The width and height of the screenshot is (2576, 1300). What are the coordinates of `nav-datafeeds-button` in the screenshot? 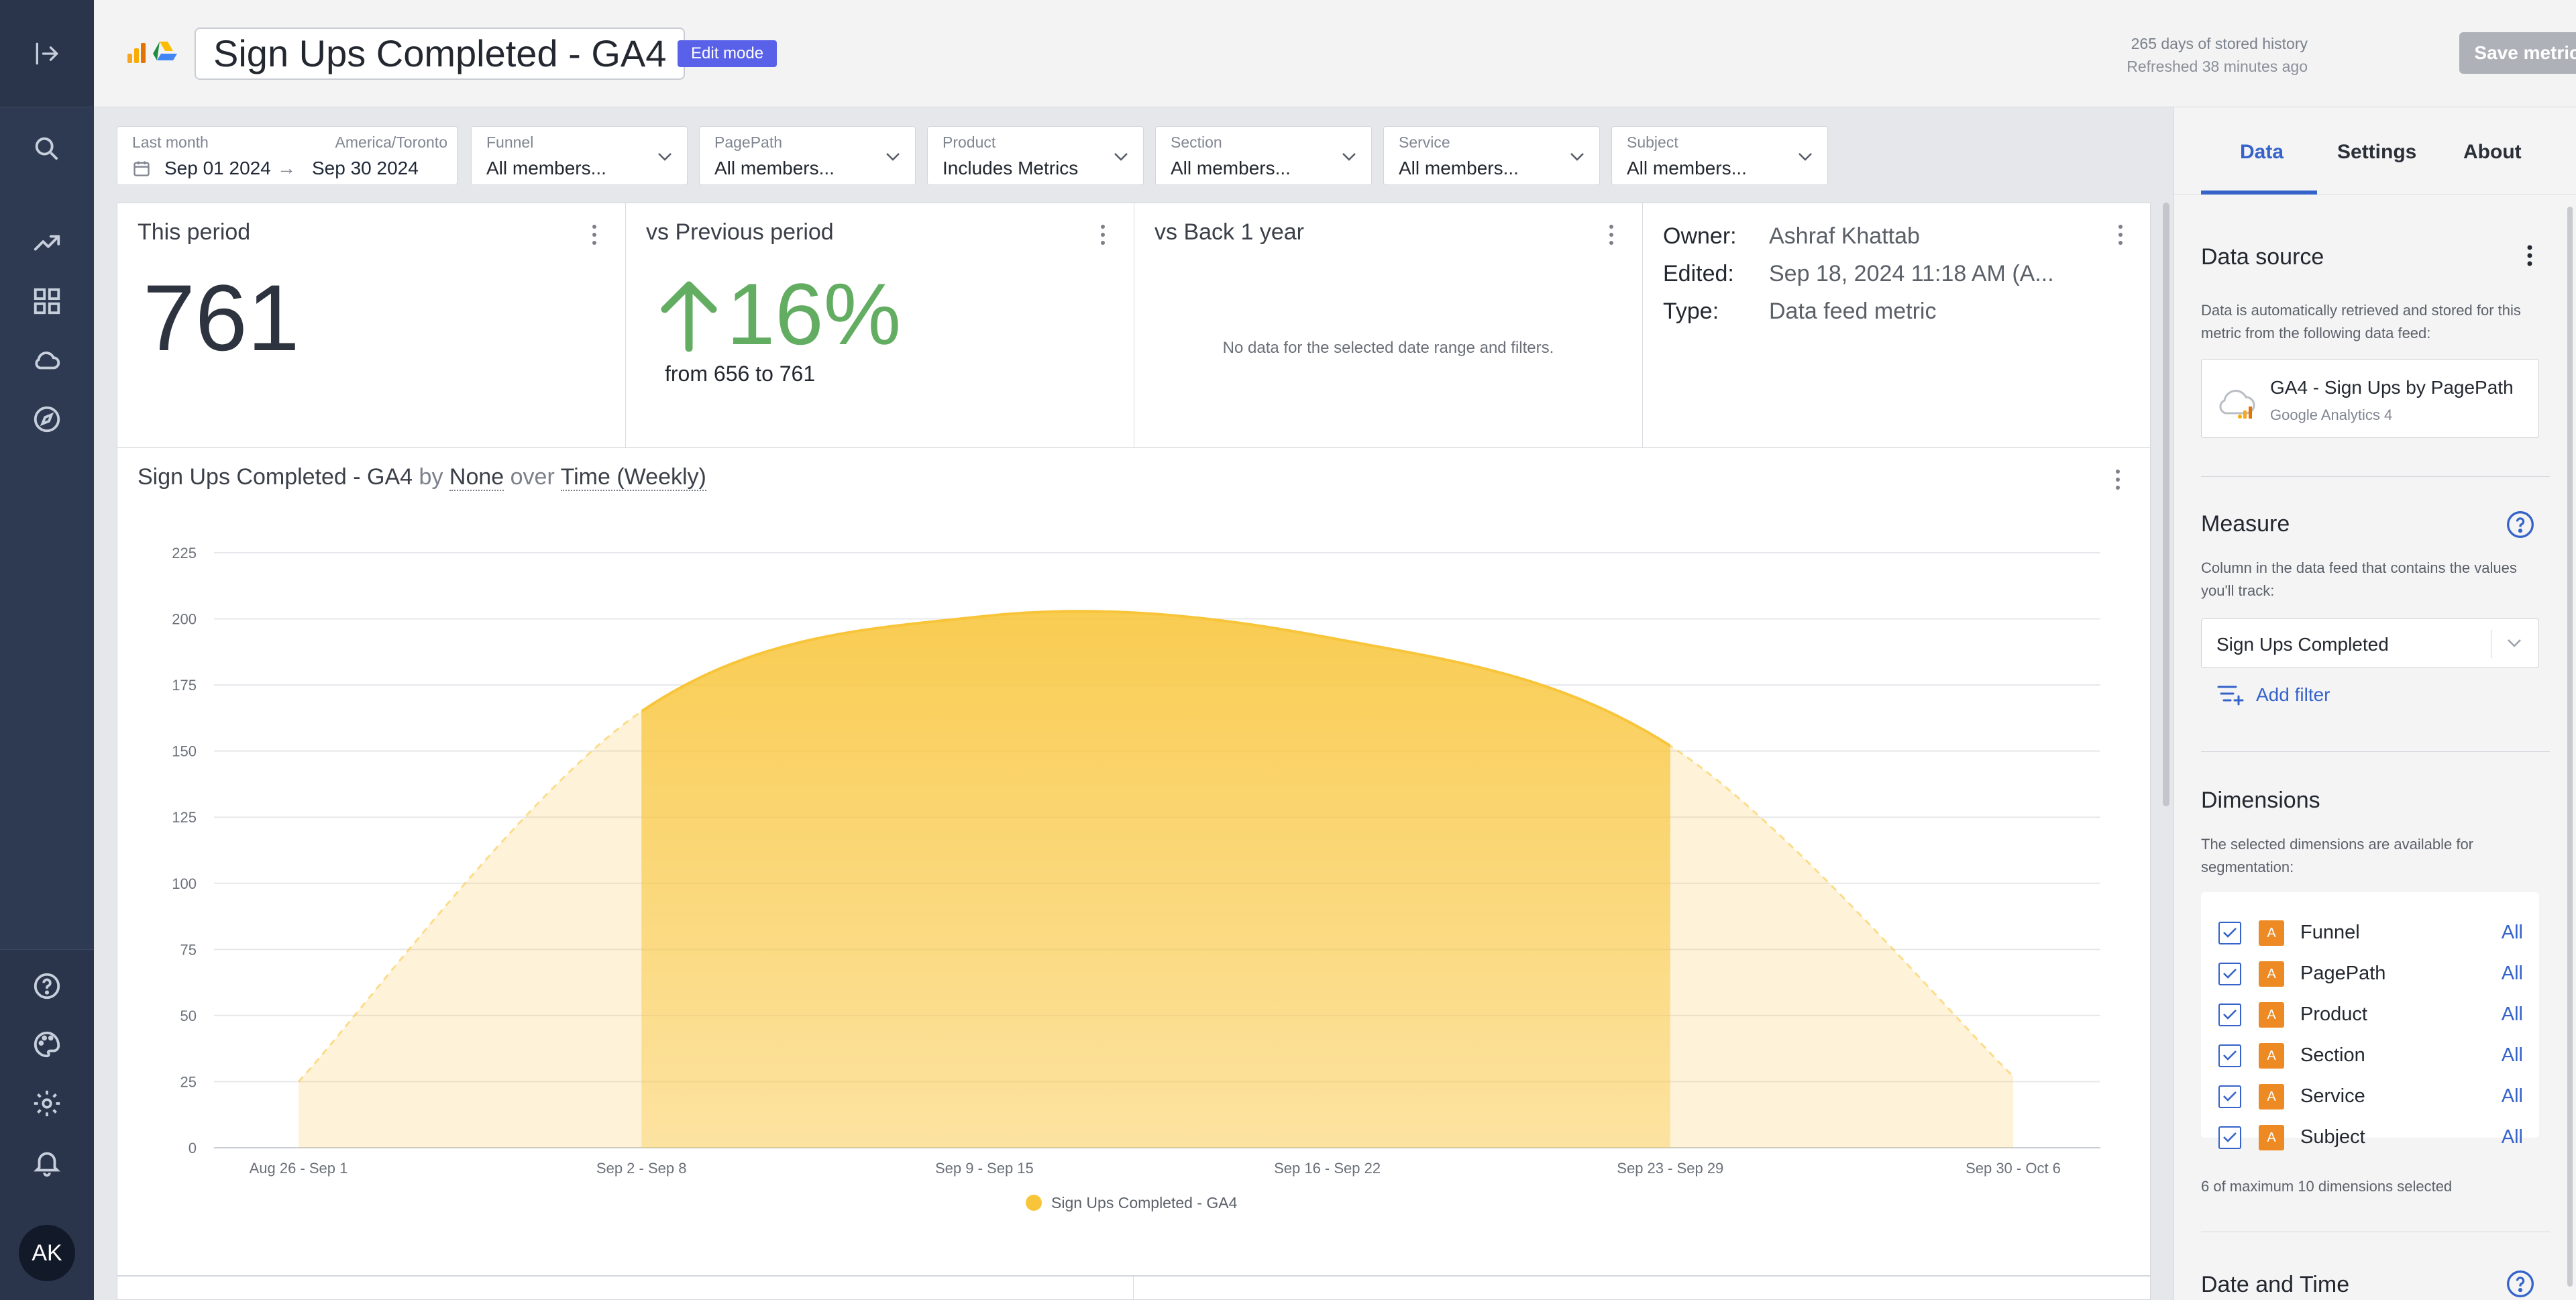 It's located at (47, 361).